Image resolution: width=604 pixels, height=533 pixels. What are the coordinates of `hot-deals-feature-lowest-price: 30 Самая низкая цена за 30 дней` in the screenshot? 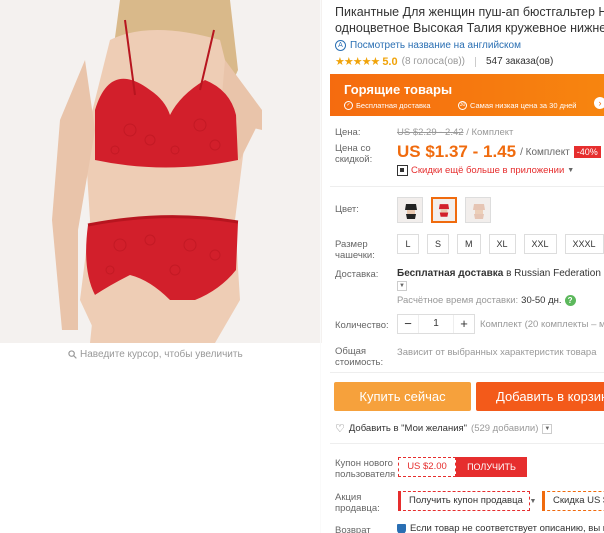 It's located at (517, 105).